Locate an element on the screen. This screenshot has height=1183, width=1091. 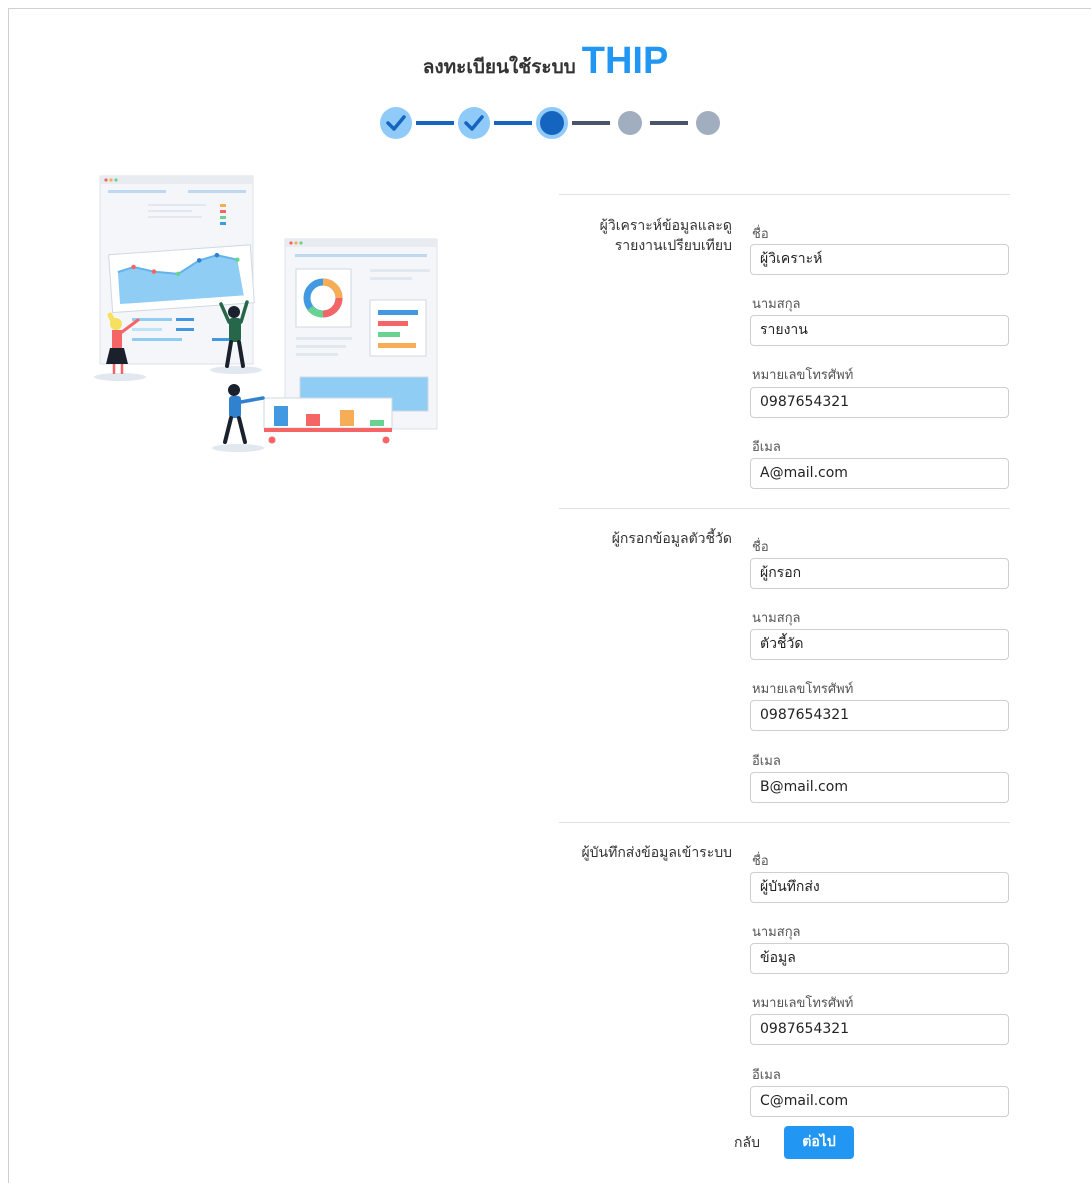
section-label-data-entry: ผู้กรอกข้อมูลตัวชี้วัด is located at coordinates (671, 539).